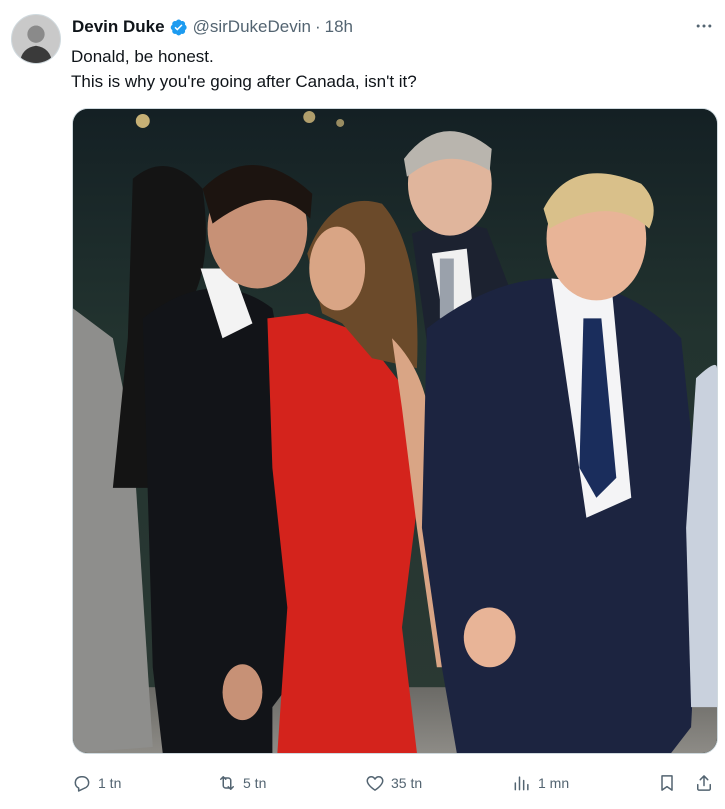 The width and height of the screenshot is (725, 809). I want to click on more-options-button, so click(704, 26).